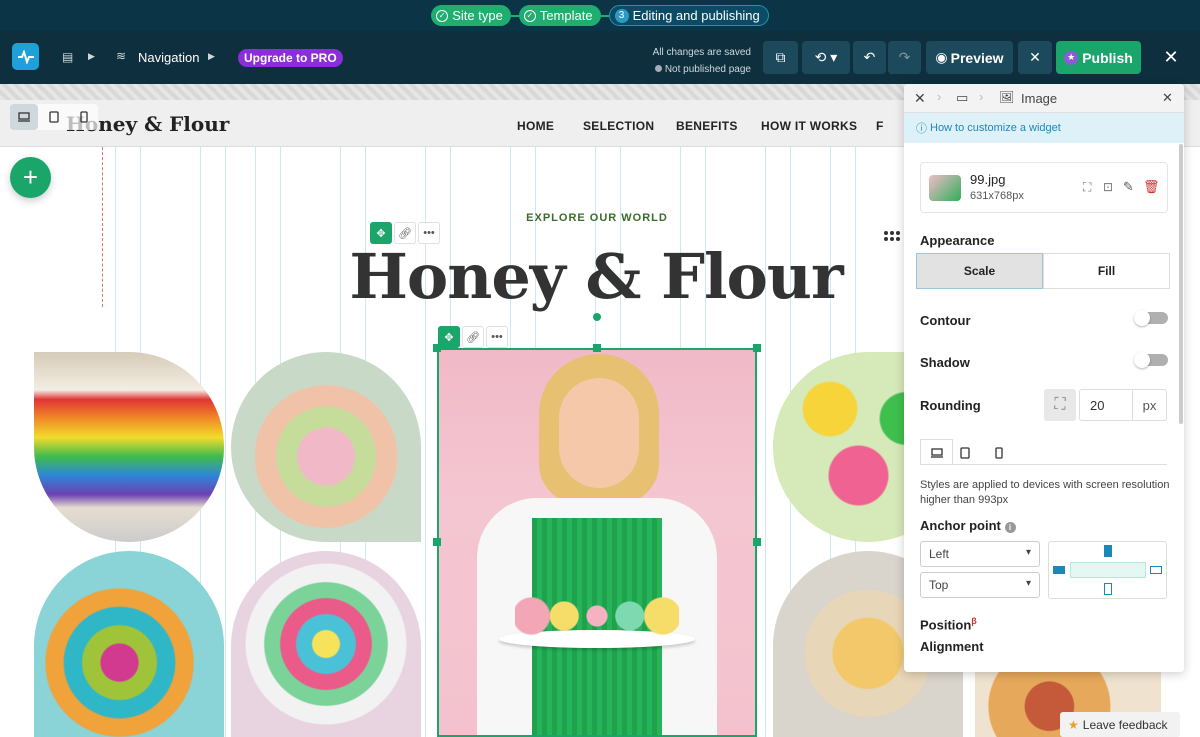 This screenshot has height=737, width=1200. Describe the element at coordinates (969, 57) in the screenshot. I see `preview-button: ◉ Preview` at that location.